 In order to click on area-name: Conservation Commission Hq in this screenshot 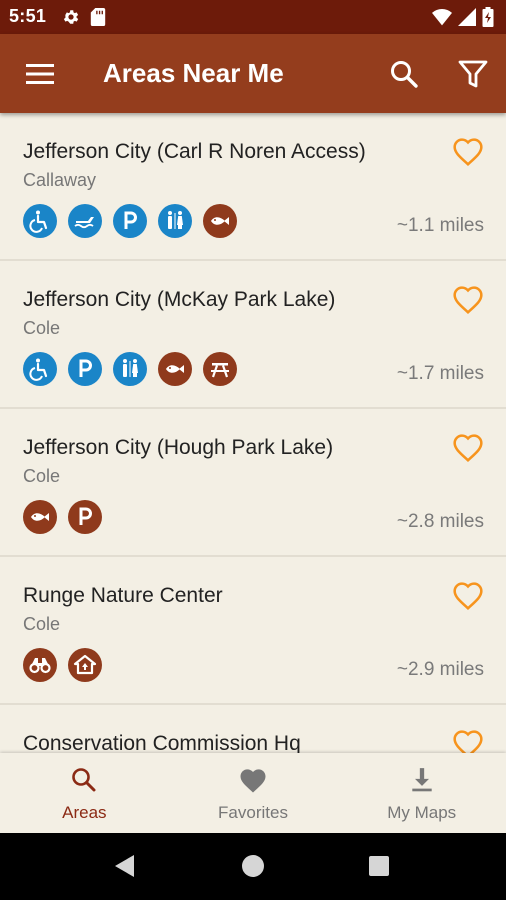, I will do `click(162, 742)`.